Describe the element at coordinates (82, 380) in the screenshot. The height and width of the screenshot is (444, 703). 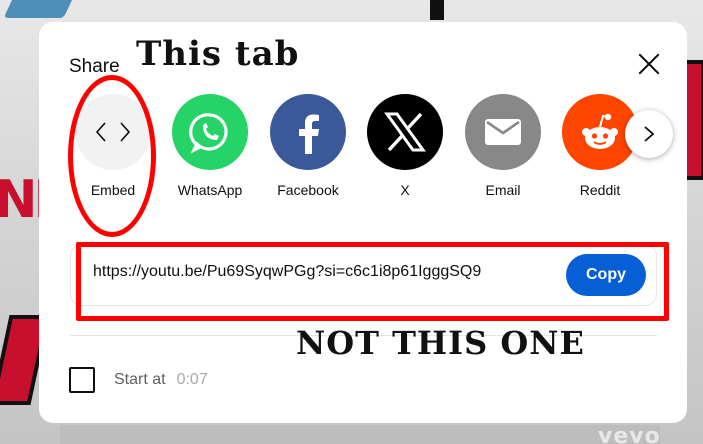
I see `start-at-checkbox` at that location.